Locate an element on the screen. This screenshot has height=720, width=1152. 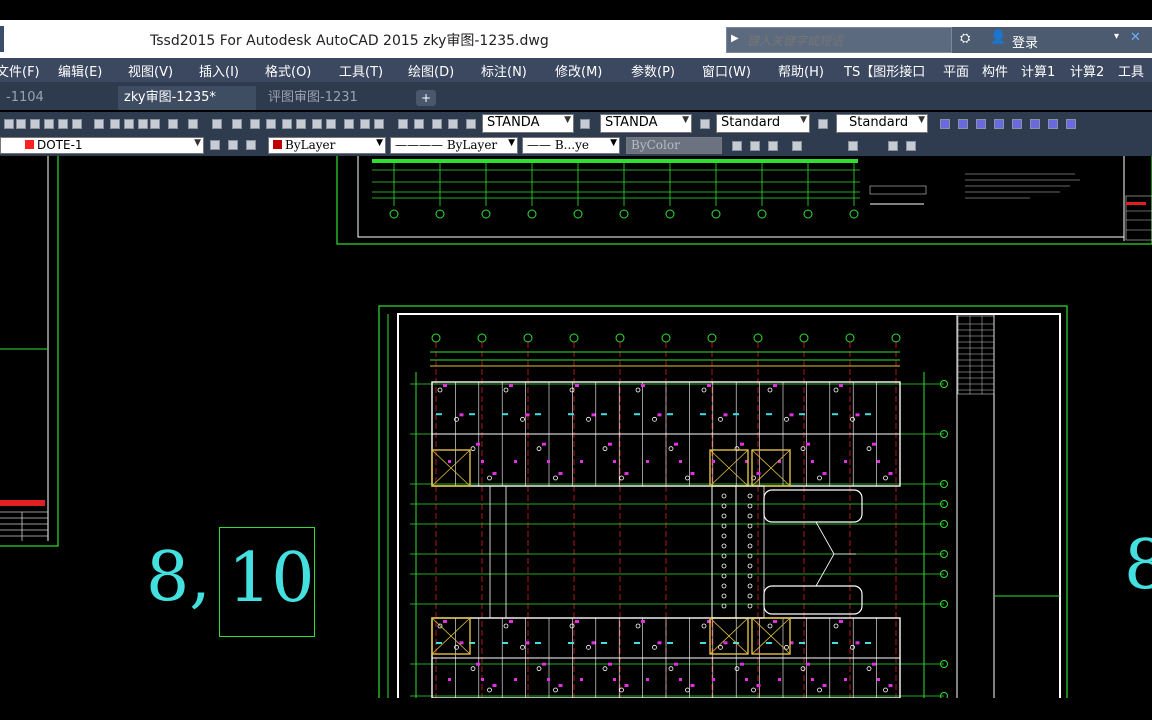
menu-draw: 绘图(D) is located at coordinates (431, 70).